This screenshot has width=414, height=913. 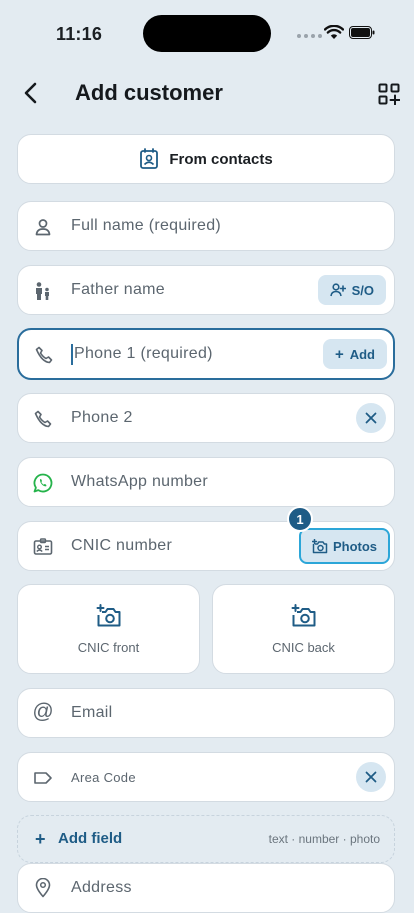 I want to click on whatsapp-field: WhatsApp number, so click(x=206, y=482).